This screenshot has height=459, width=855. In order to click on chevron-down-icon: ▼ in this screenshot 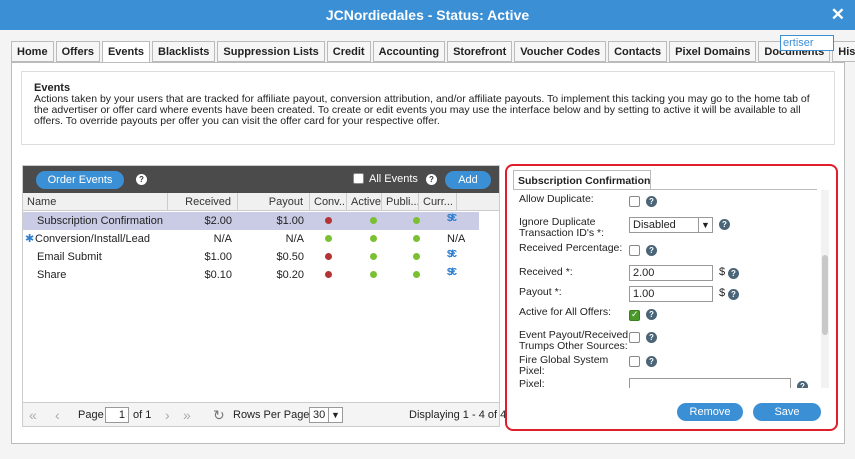, I will do `click(335, 415)`.